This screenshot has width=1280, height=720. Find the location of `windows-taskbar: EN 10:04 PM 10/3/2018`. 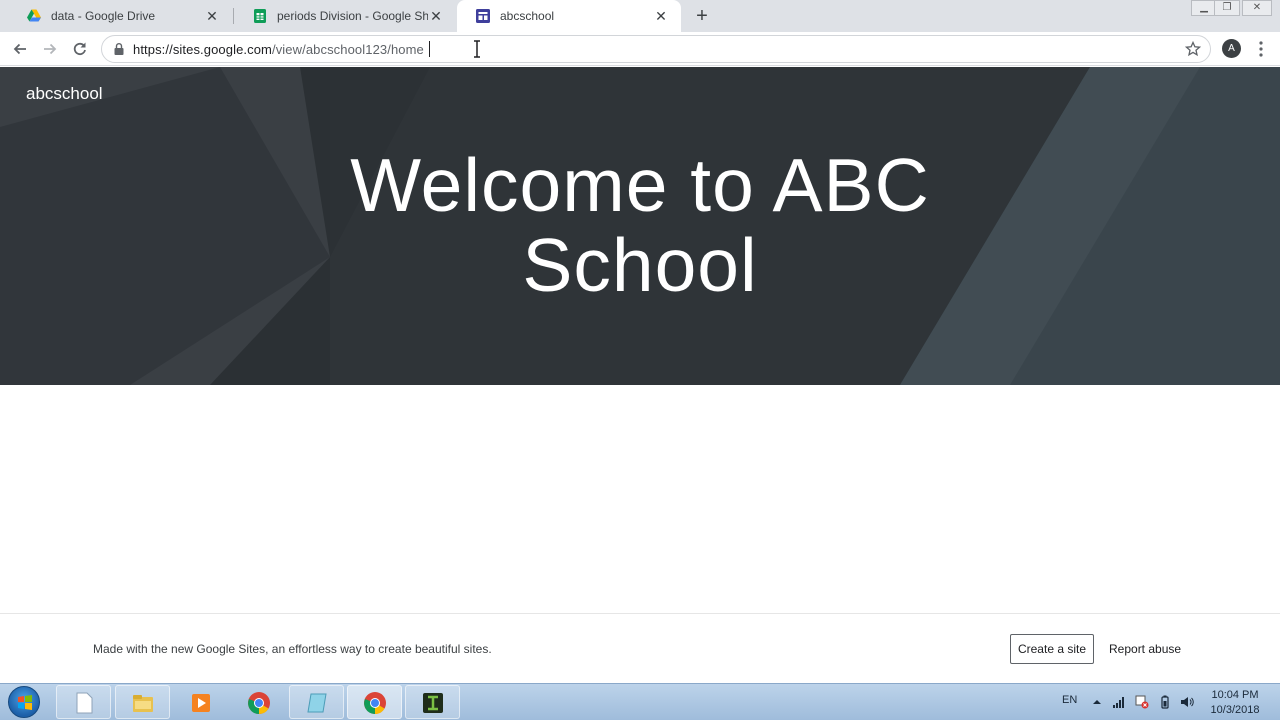

windows-taskbar: EN 10:04 PM 10/3/2018 is located at coordinates (640, 701).